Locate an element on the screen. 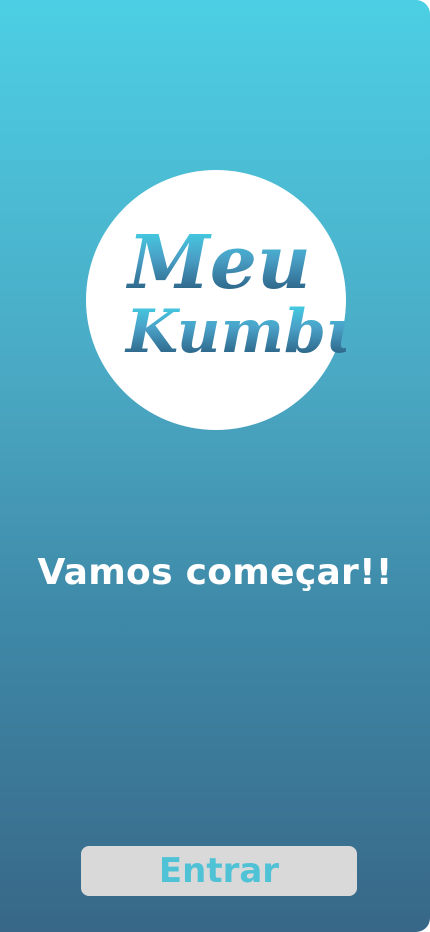 The image size is (430, 932). welcome-headline: Vamos começar!! is located at coordinates (215, 572).